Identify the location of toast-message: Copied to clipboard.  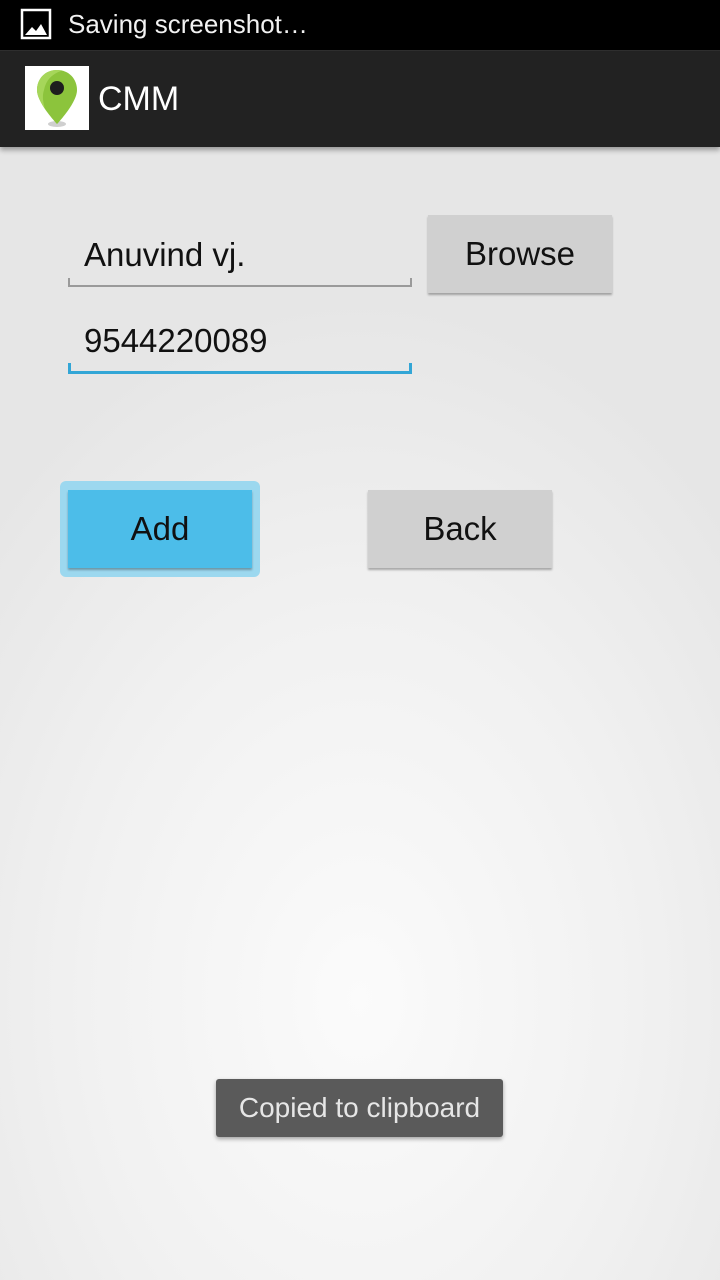
(359, 1108).